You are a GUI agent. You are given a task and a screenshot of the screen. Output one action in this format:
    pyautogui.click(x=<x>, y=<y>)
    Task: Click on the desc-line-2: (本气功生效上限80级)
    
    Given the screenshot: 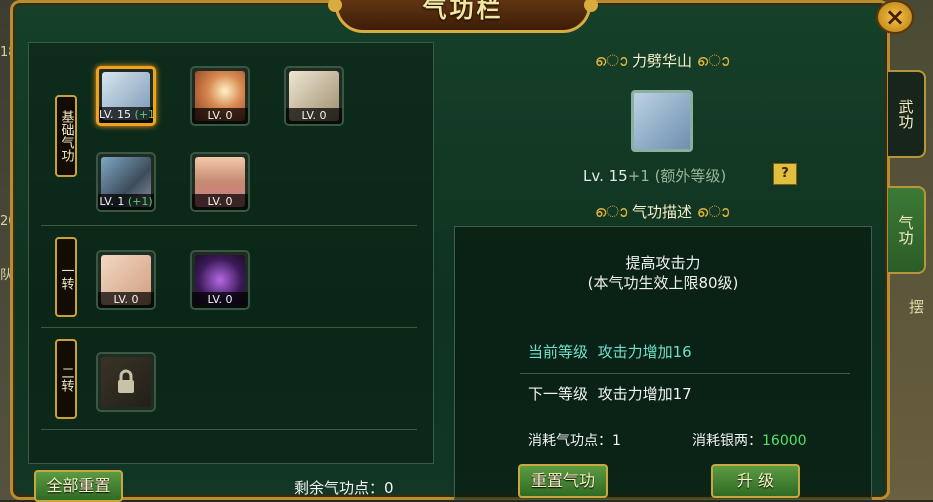 What is the action you would take?
    pyautogui.click(x=663, y=283)
    